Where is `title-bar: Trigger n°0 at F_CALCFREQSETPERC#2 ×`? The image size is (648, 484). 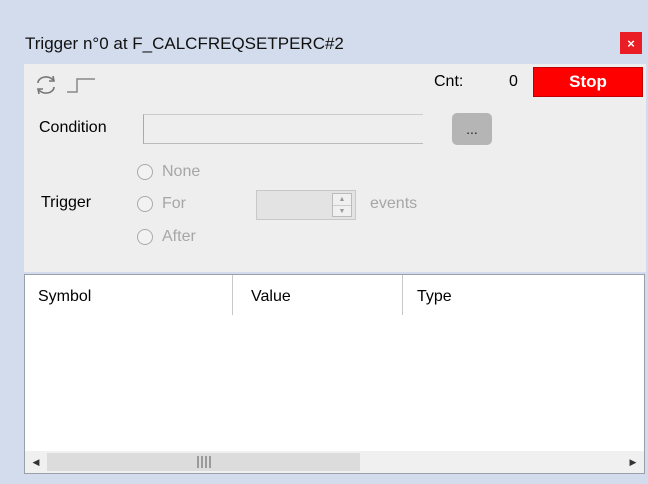 title-bar: Trigger n°0 at F_CALCFREQSETPERC#2 × is located at coordinates (324, 31).